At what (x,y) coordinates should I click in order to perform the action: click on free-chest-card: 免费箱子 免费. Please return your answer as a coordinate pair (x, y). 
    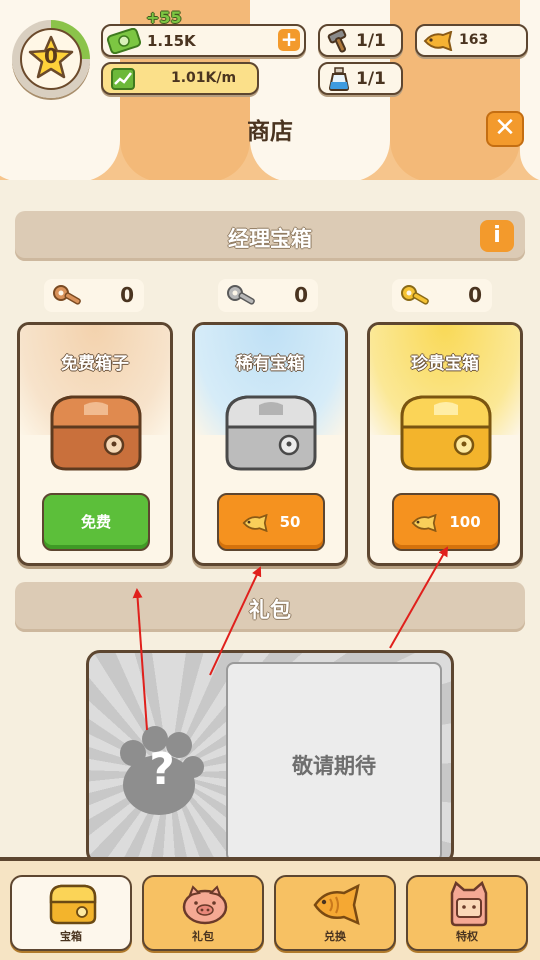
    Looking at the image, I should click on (95, 444).